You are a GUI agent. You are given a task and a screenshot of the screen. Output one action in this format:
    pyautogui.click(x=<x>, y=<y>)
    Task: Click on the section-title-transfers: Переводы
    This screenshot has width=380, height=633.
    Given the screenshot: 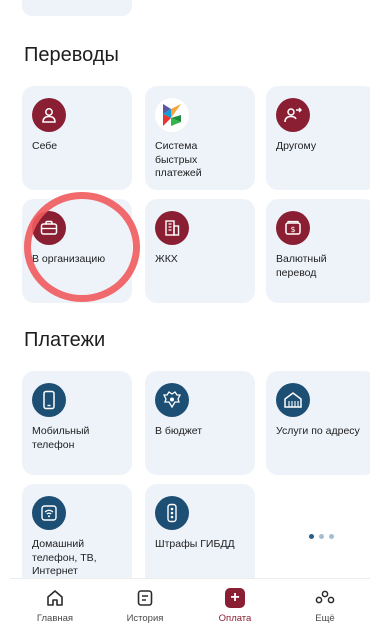 What is the action you would take?
    pyautogui.click(x=71, y=55)
    